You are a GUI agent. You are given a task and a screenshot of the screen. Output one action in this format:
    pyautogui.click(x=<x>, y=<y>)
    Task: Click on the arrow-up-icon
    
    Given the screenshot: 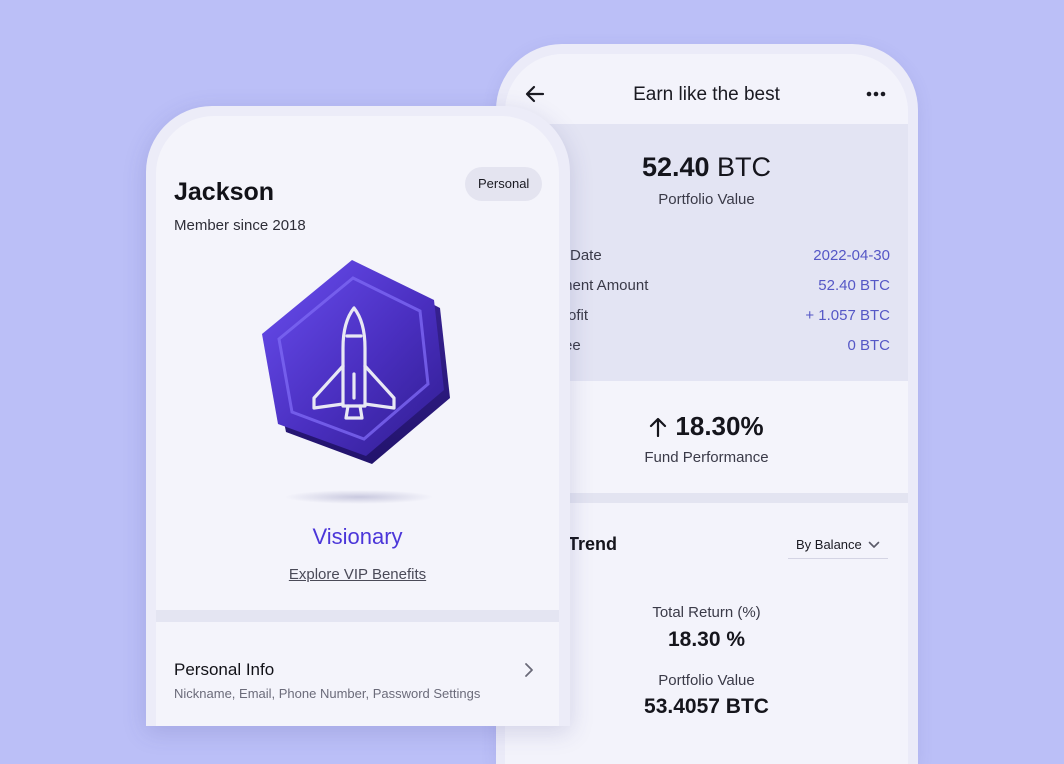 What is the action you would take?
    pyautogui.click(x=658, y=427)
    